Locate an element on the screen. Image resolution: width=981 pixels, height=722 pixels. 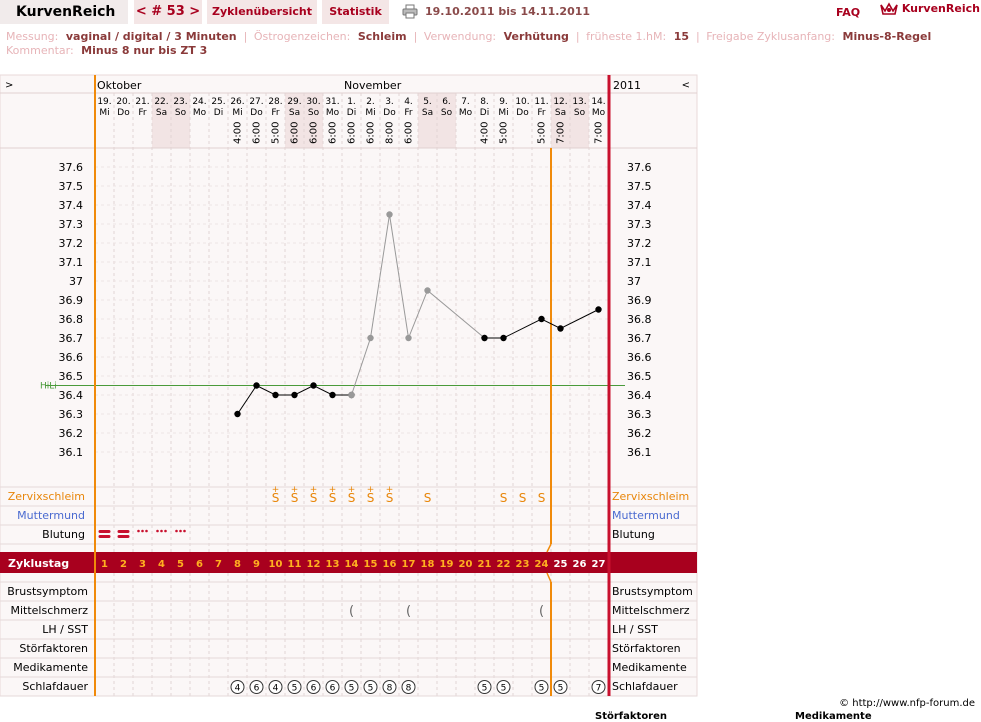
y-tick-label: 36.3 is located at coordinates (71, 414).